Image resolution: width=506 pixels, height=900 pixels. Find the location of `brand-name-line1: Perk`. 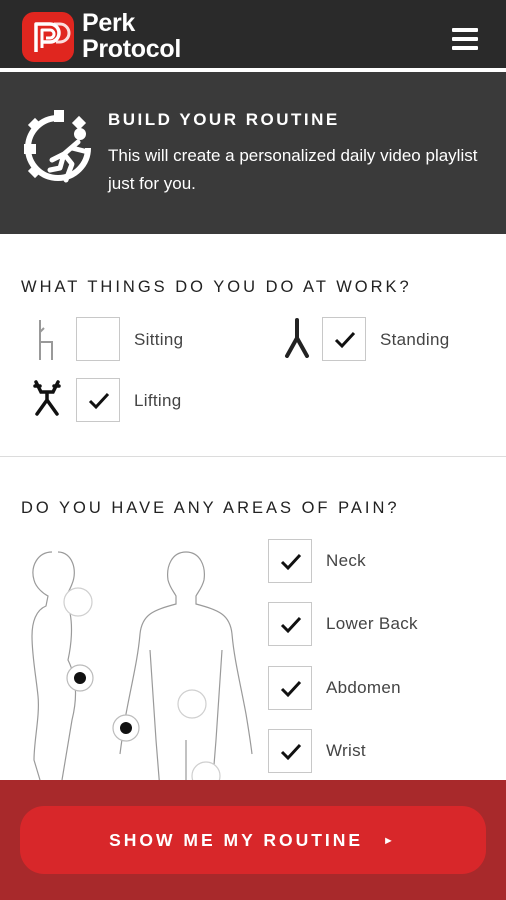

brand-name-line1: Perk is located at coordinates (109, 23).